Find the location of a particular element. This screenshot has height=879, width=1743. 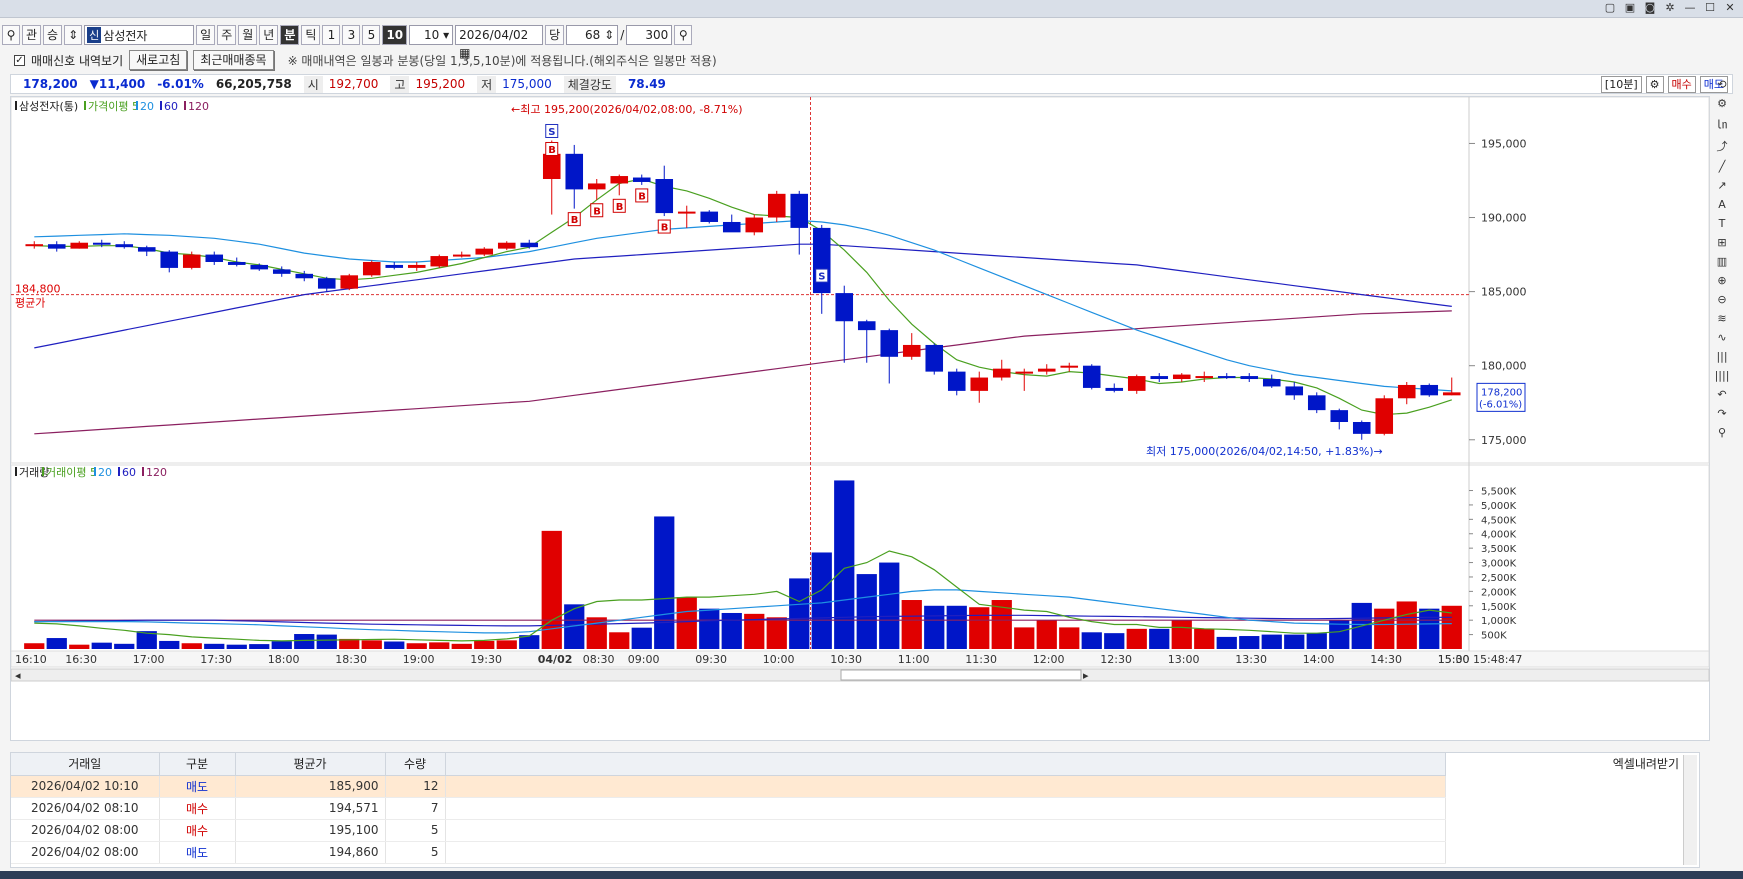

close-icon: ✕ is located at coordinates (1730, 8).